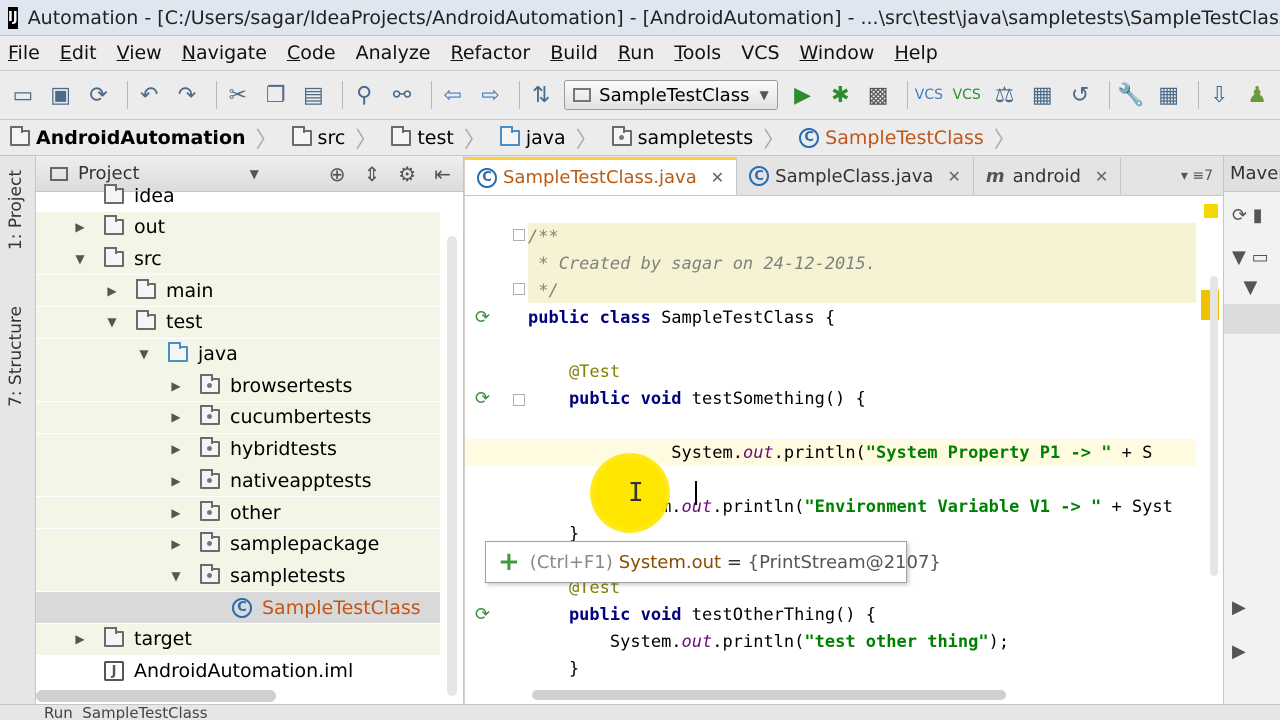 Image resolution: width=1280 pixels, height=720 pixels. I want to click on debug-icon: ✱, so click(840, 95).